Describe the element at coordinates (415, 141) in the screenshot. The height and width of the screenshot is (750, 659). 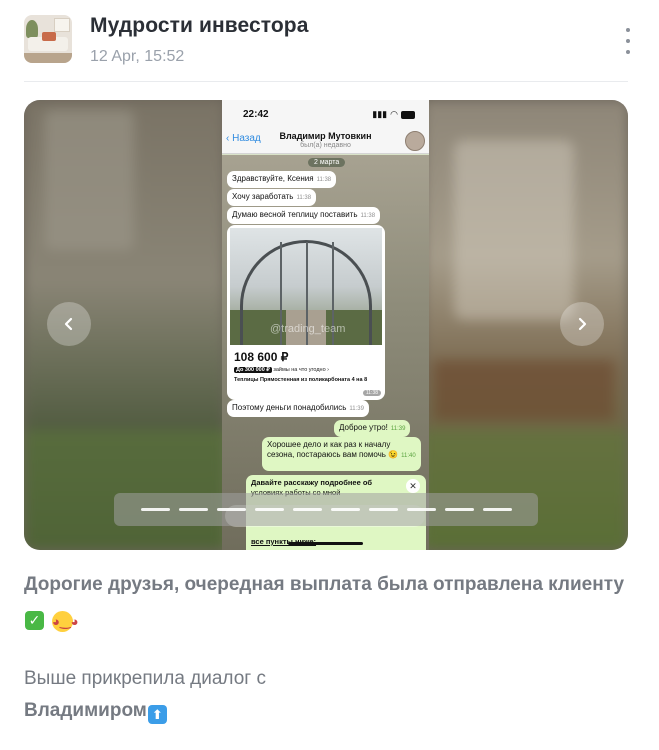
I see `contact-avatar` at that location.